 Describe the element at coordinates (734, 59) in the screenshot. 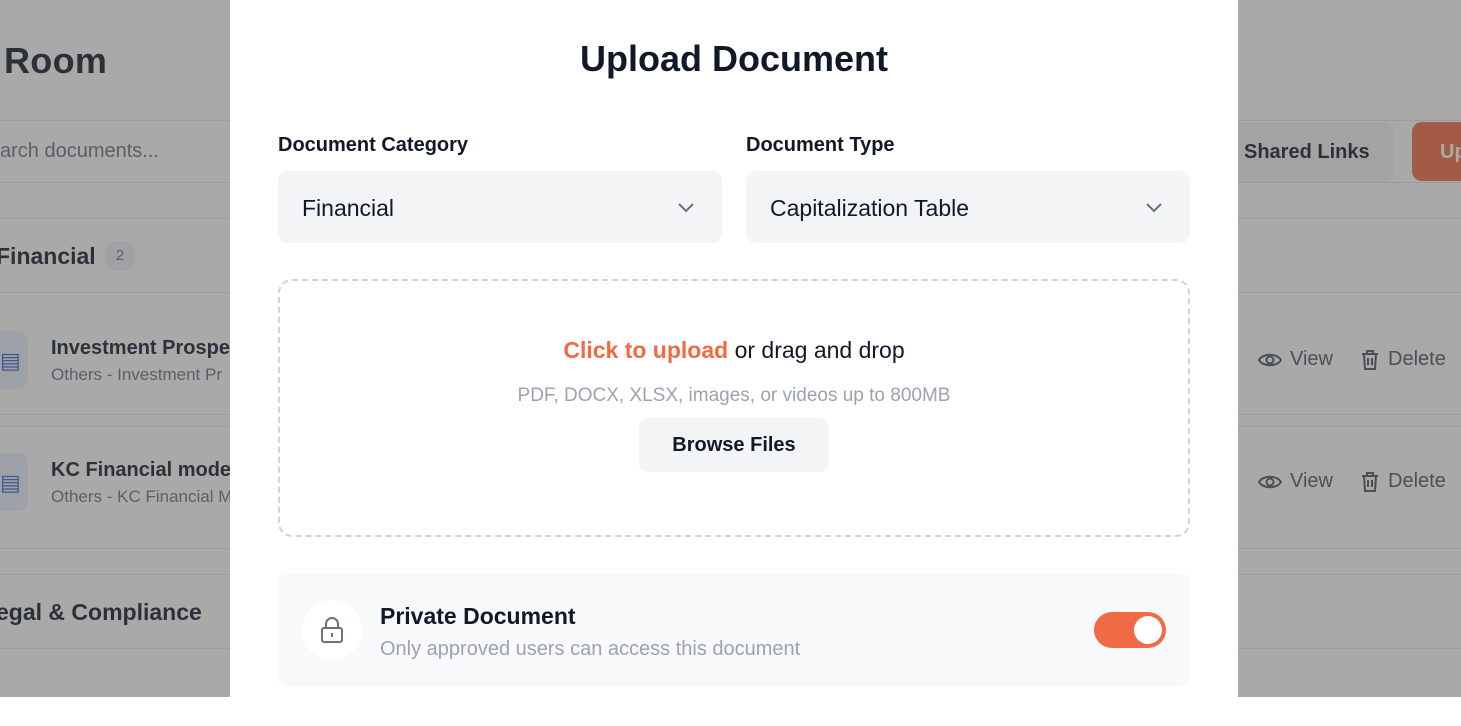

I see `modal-title: Upload Document` at that location.